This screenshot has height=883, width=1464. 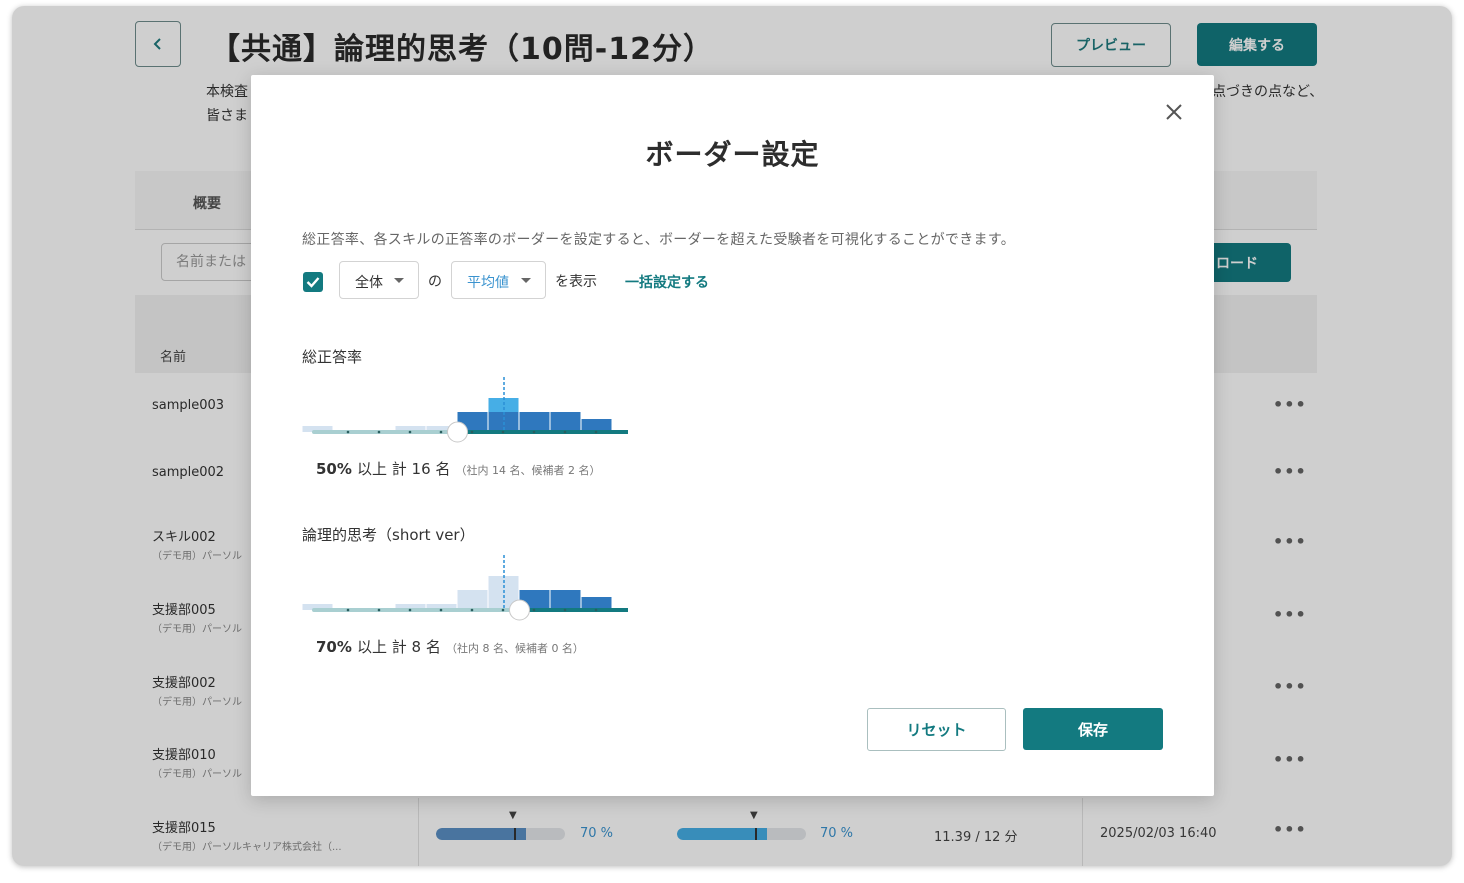 I want to click on histogram-logical-thinking, so click(x=467, y=588).